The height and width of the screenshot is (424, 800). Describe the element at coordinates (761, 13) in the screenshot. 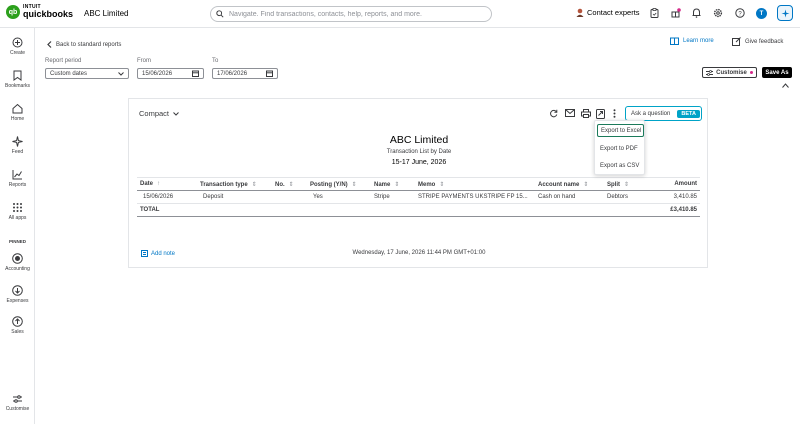

I see `user-avatar: T` at that location.